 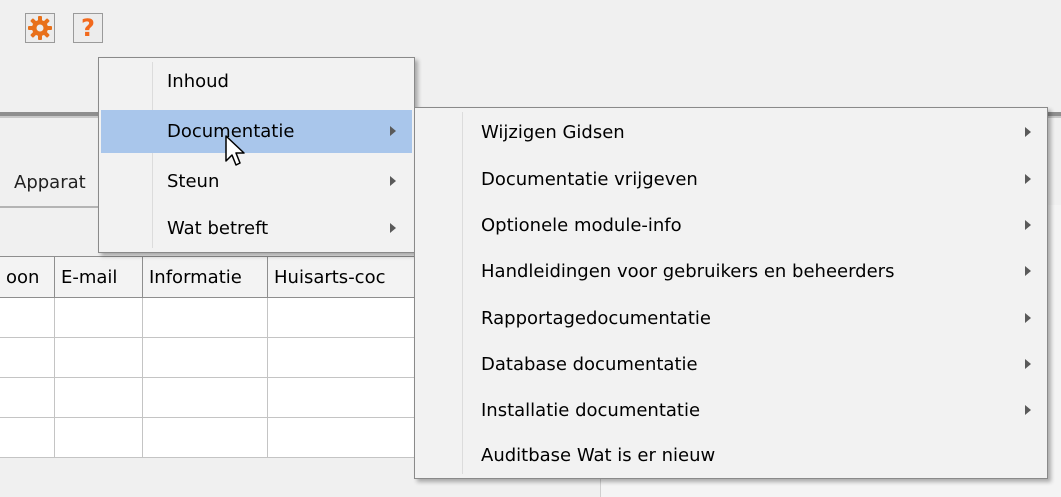 I want to click on column-header: oon, so click(x=27, y=277).